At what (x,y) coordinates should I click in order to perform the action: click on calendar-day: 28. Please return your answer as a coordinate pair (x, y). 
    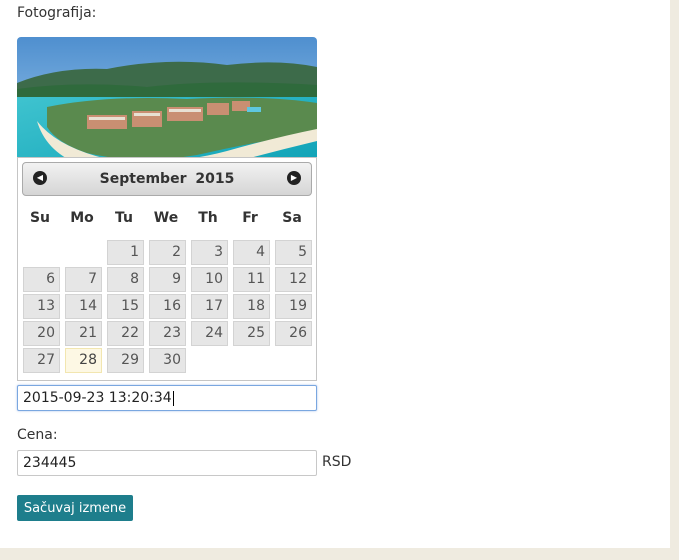
    Looking at the image, I should click on (83, 360).